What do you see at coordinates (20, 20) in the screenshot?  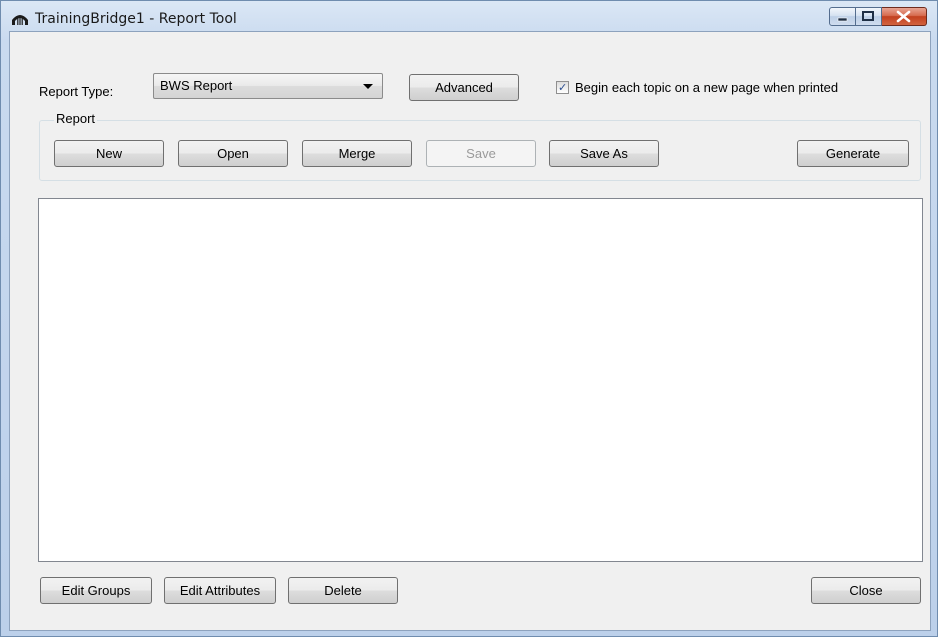 I see `bridge-arch-icon` at bounding box center [20, 20].